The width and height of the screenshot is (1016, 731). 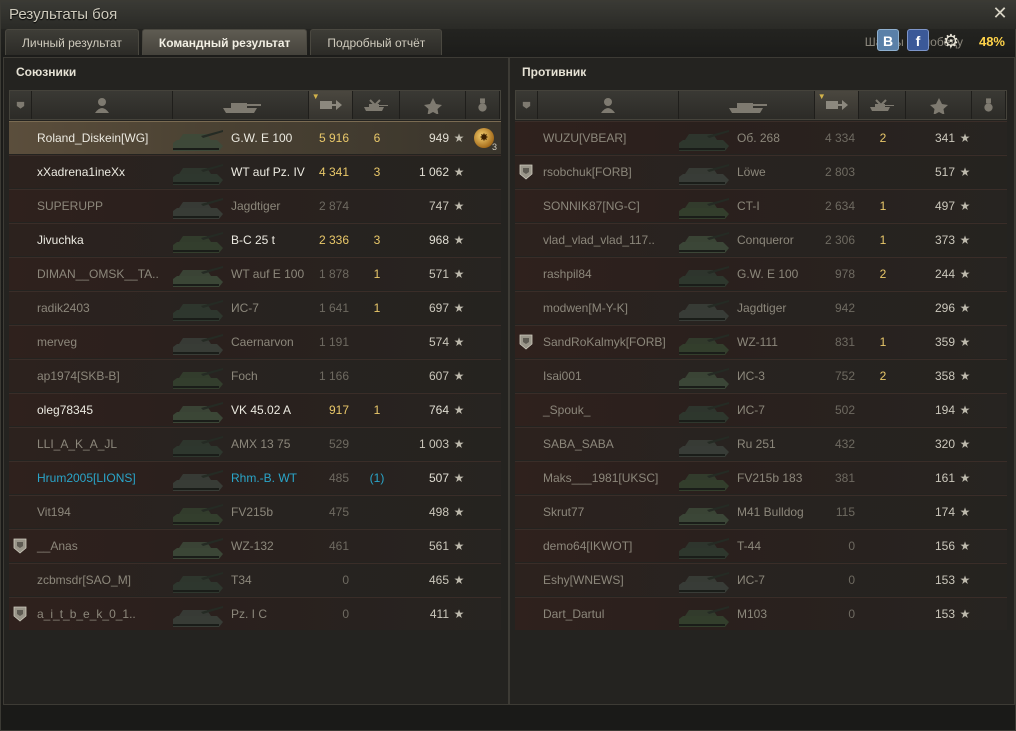 I want to click on player-name: Vit194, so click(x=54, y=512).